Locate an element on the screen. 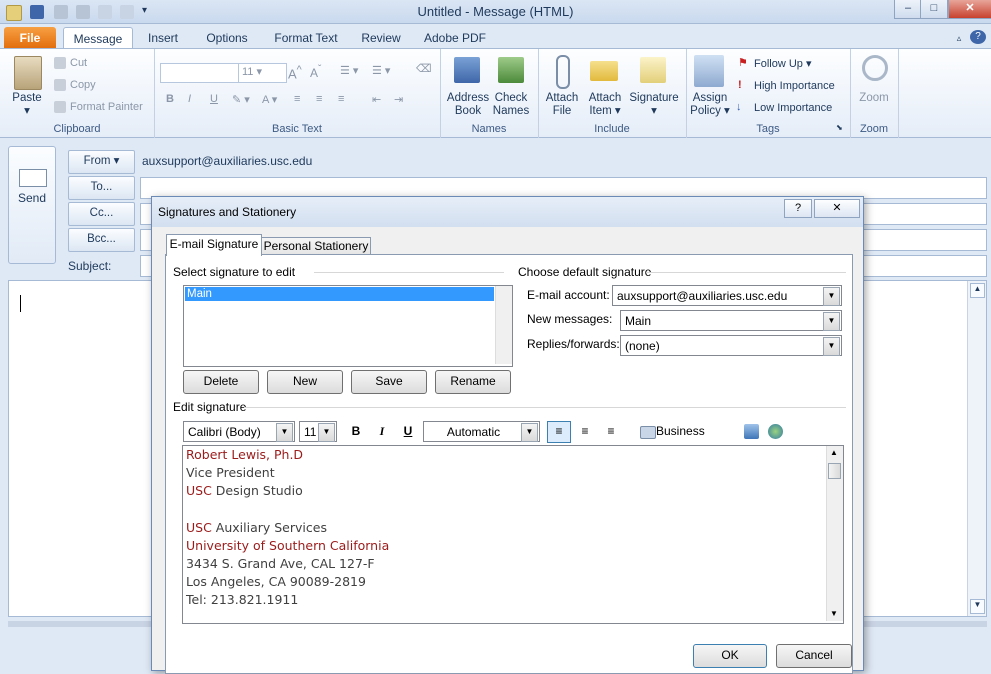  delete-button: Delete is located at coordinates (221, 382).